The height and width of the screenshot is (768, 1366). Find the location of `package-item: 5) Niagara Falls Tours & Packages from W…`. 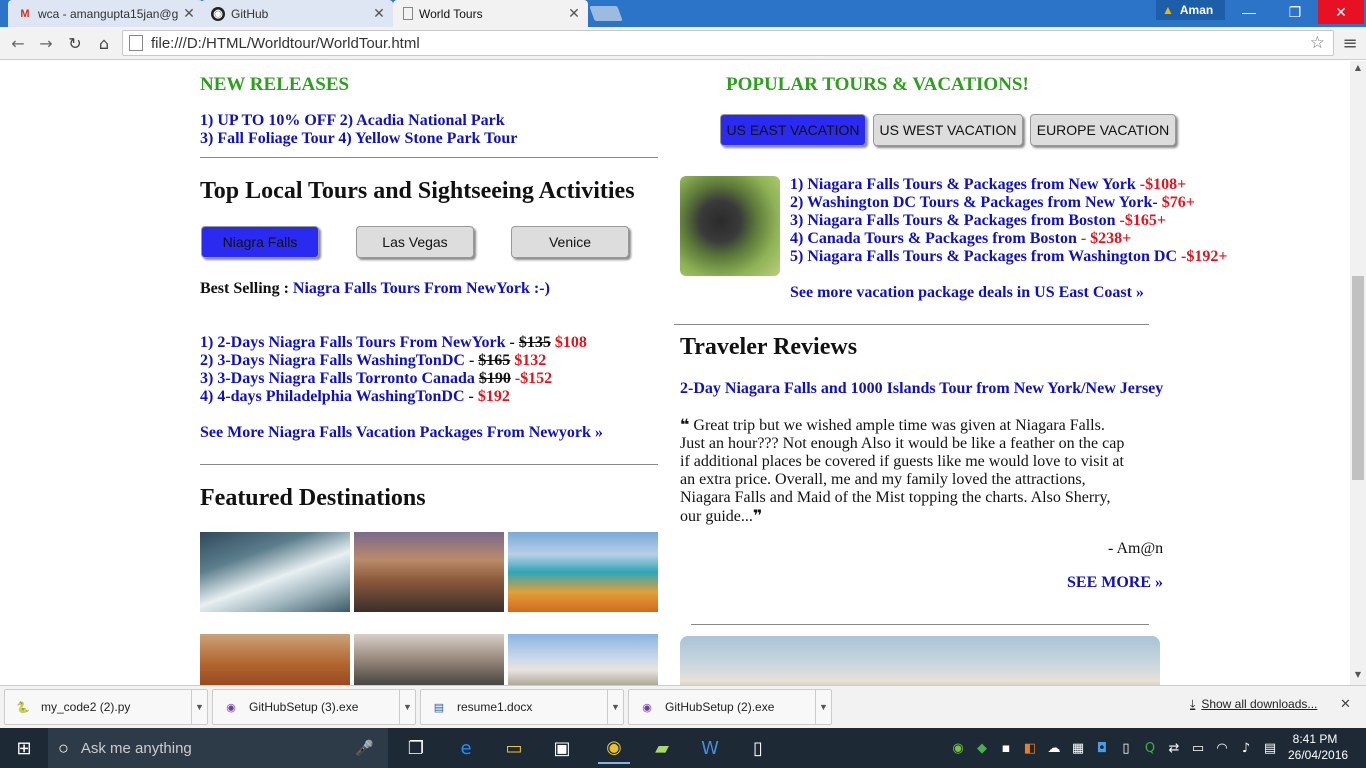

package-item: 5) Niagara Falls Tours & Packages from W… is located at coordinates (1008, 257).